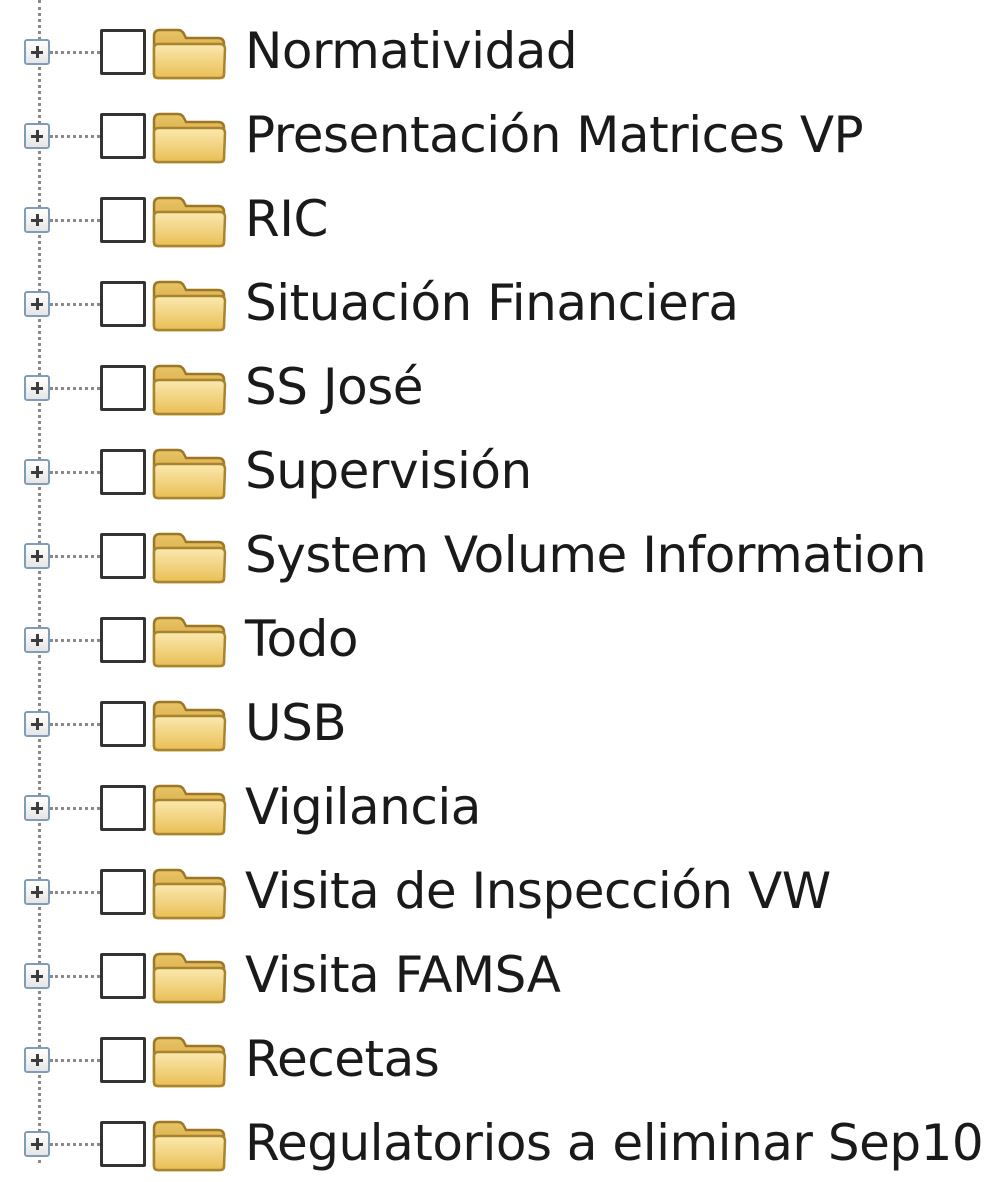 This screenshot has width=987, height=1182. Describe the element at coordinates (614, 1143) in the screenshot. I see `folder-label: Regulatorios a eliminar Sep10` at that location.